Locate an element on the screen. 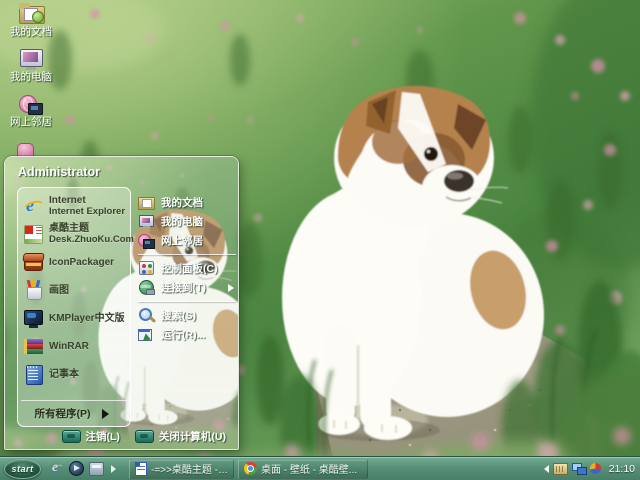 The image size is (640, 480). iconpackager-icon is located at coordinates (33, 262).